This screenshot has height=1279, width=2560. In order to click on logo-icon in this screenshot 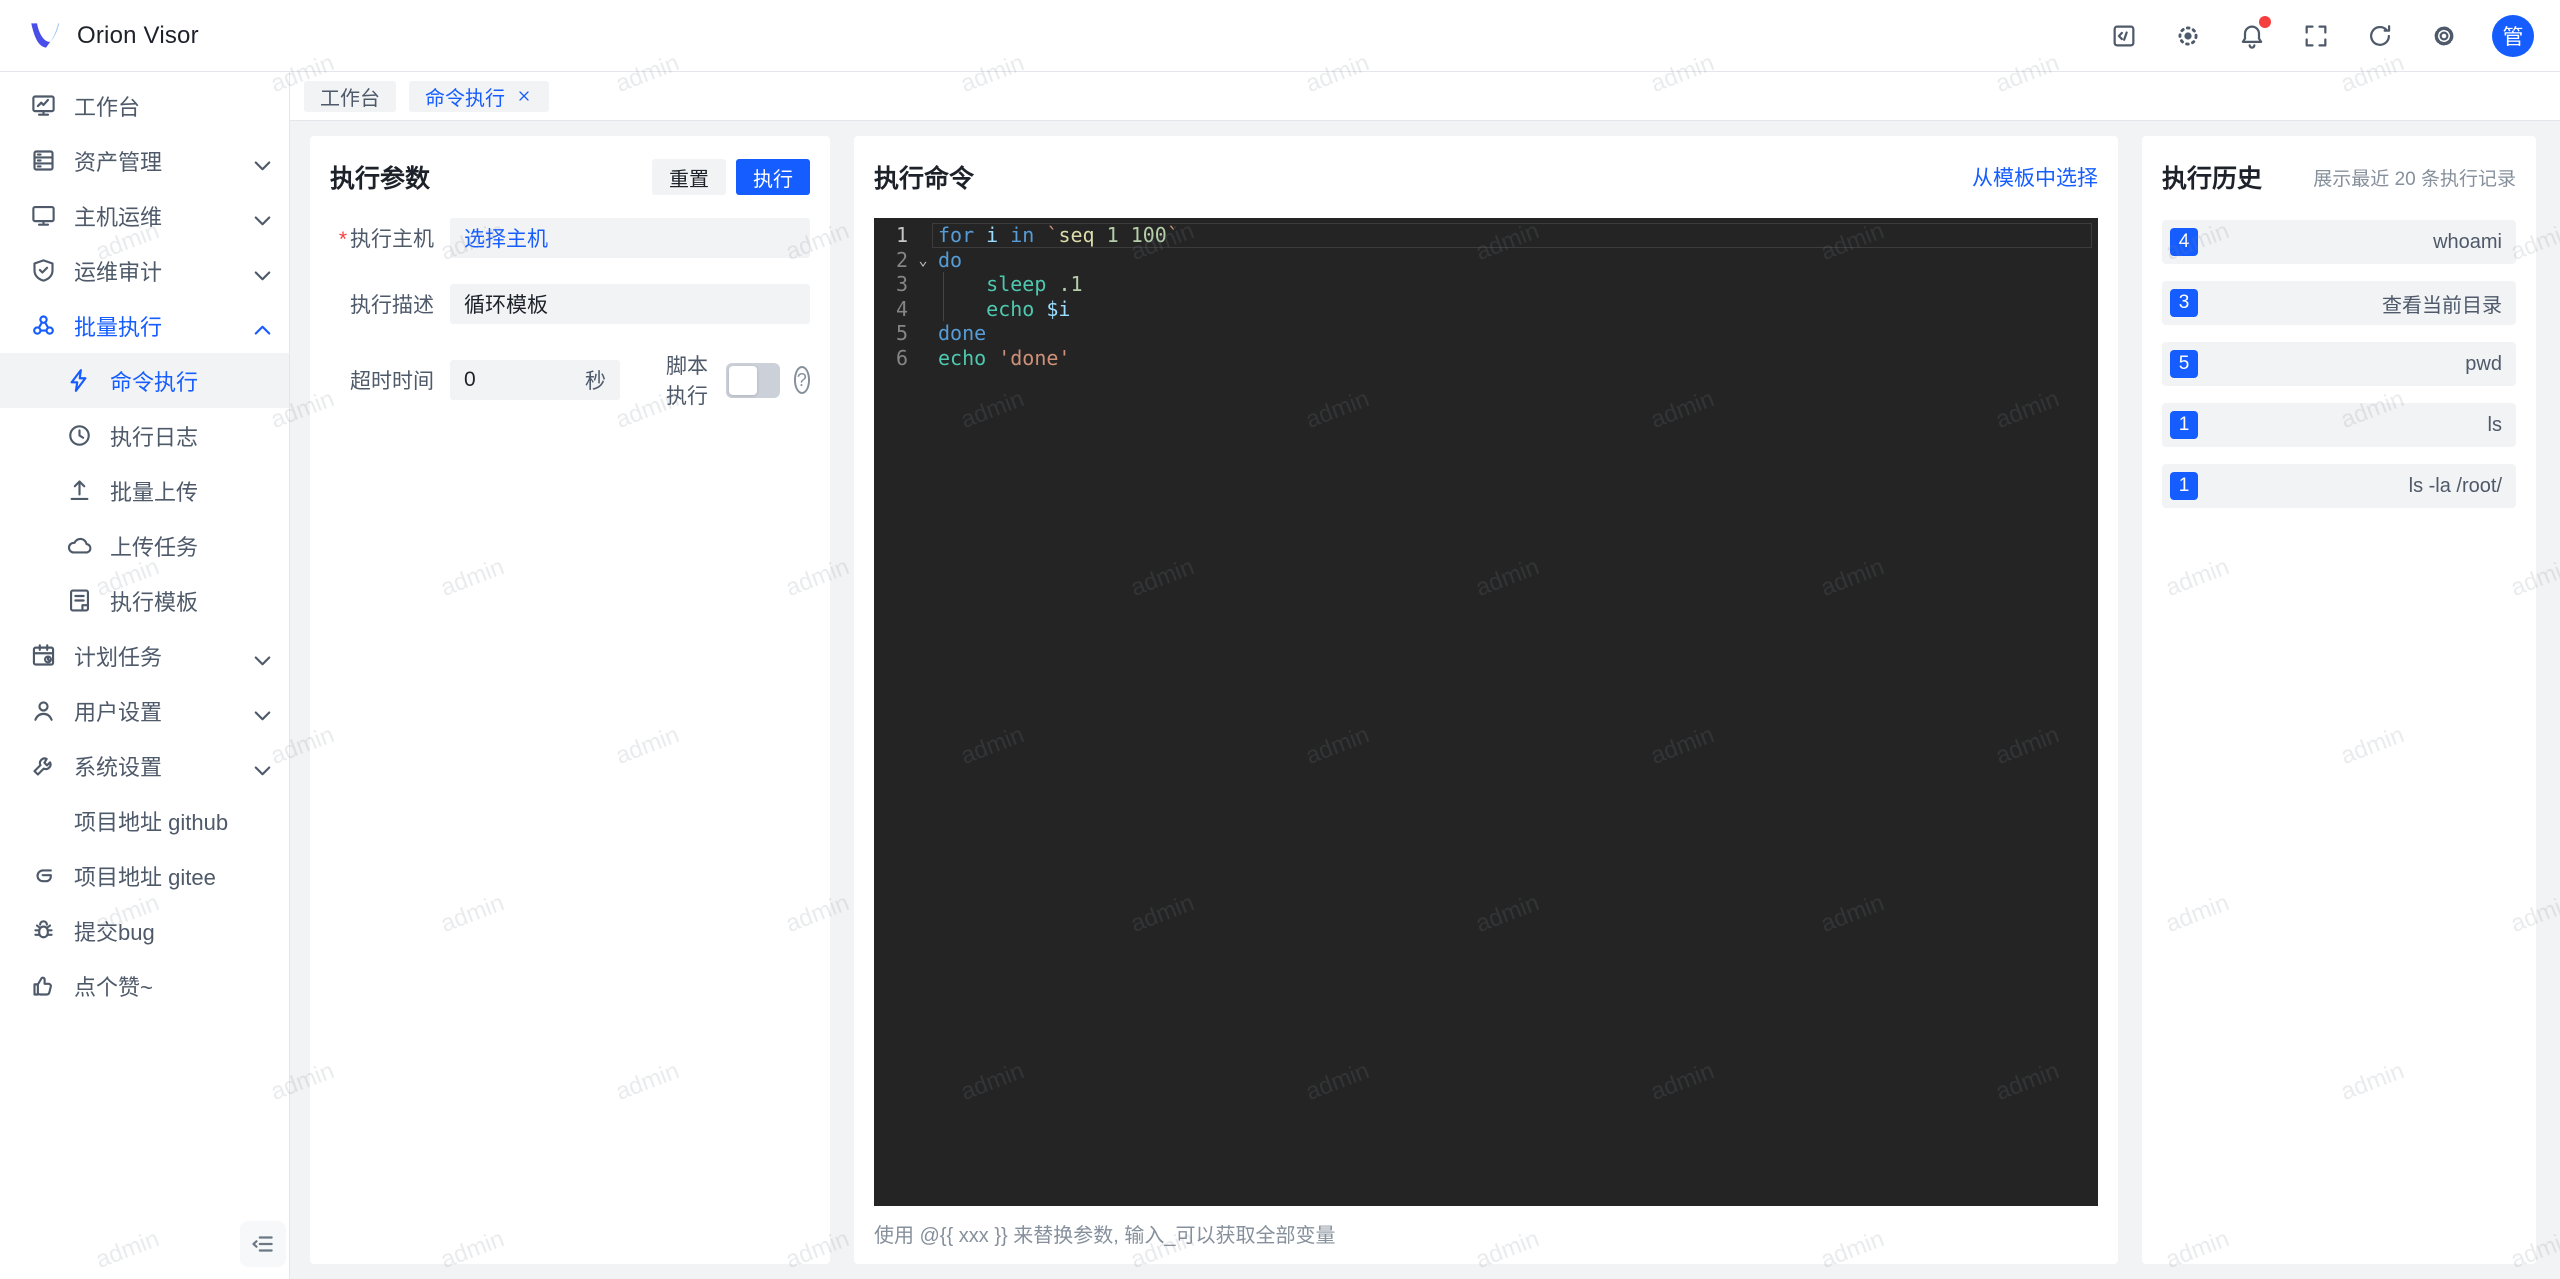, I will do `click(45, 35)`.